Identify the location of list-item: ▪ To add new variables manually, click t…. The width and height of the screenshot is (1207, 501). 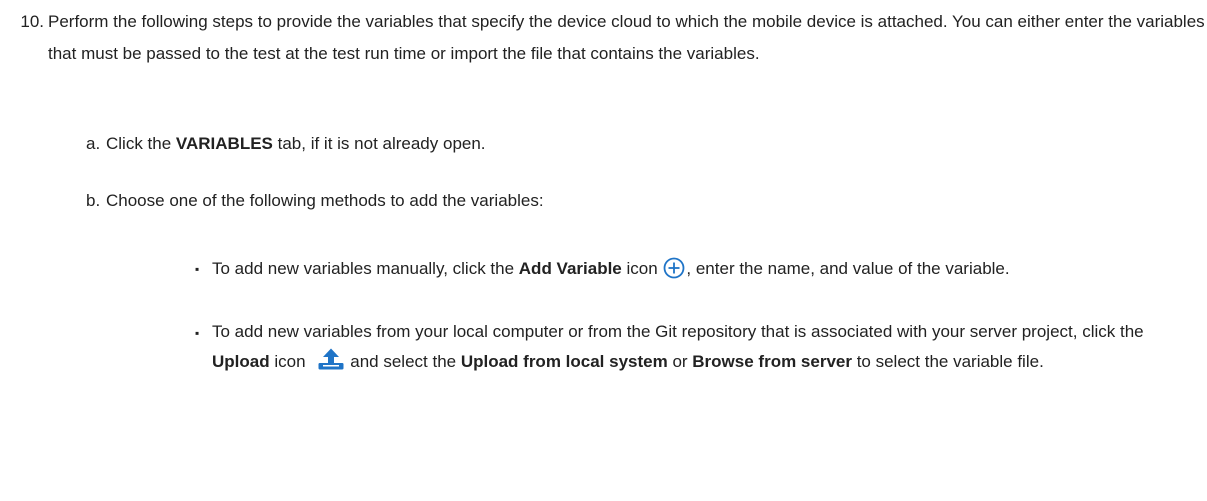
(602, 269).